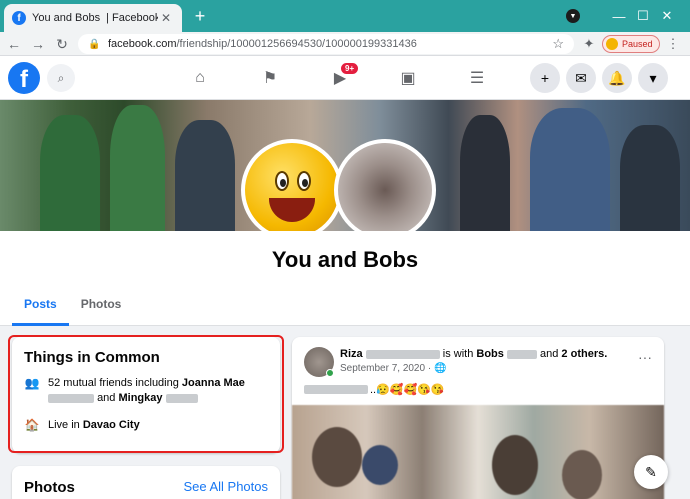 The height and width of the screenshot is (499, 690). What do you see at coordinates (667, 16) in the screenshot?
I see `close-window-button: ✕` at bounding box center [667, 16].